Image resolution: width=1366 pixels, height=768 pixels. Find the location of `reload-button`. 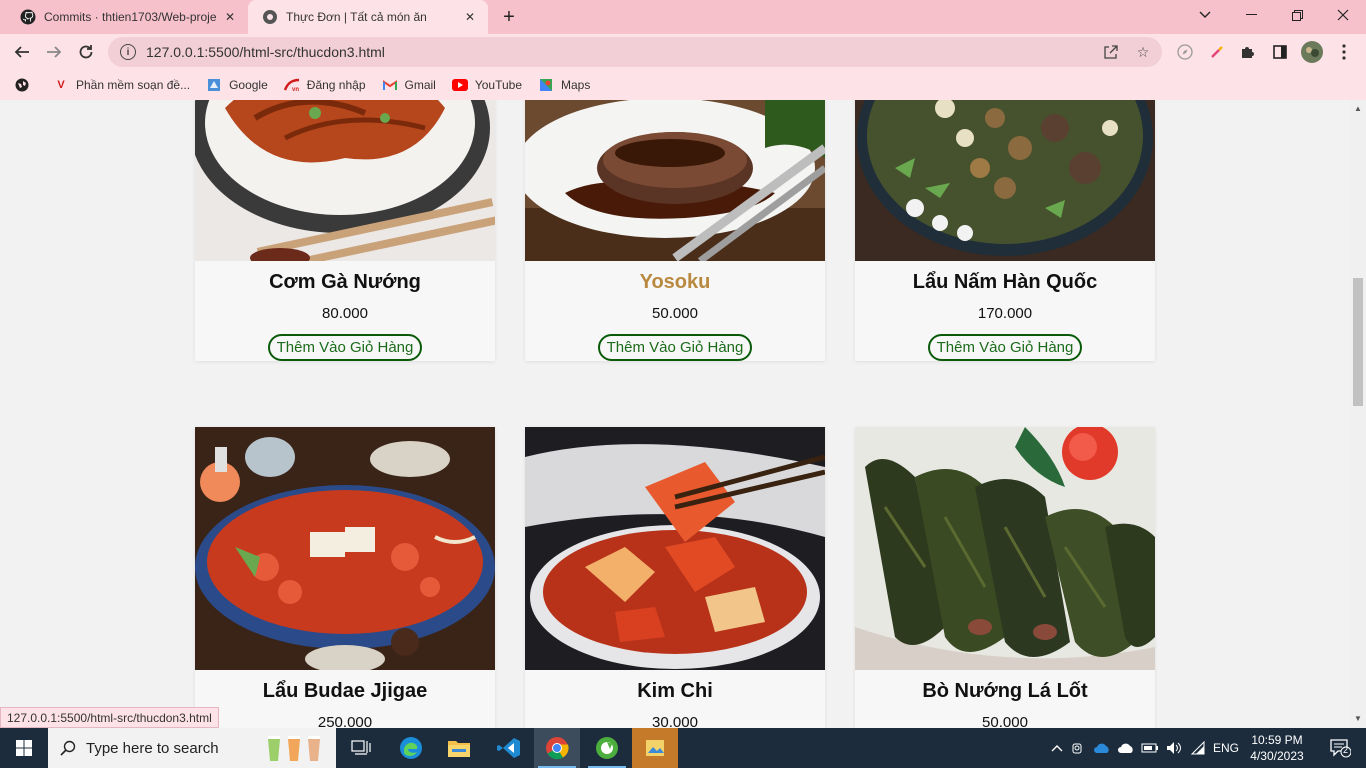

reload-button is located at coordinates (86, 52).